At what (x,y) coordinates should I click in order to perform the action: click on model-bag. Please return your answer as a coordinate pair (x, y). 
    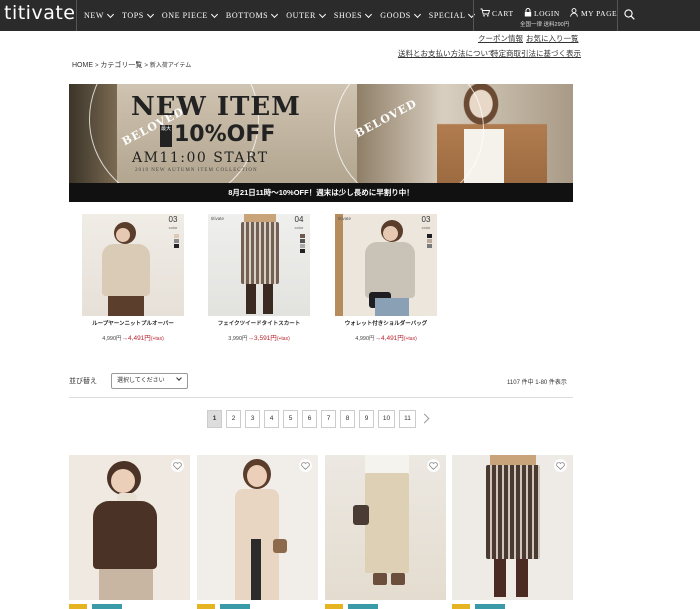
    Looking at the image, I should click on (280, 546).